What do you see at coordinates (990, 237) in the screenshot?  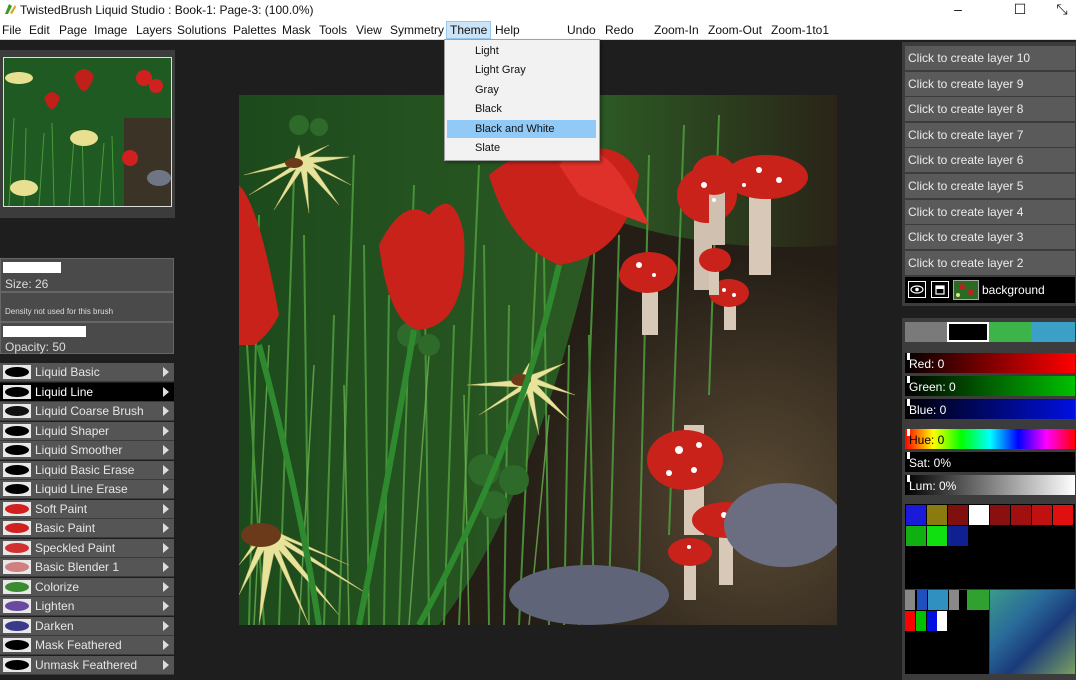 I see `create-layer-button: Click to create layer 3` at bounding box center [990, 237].